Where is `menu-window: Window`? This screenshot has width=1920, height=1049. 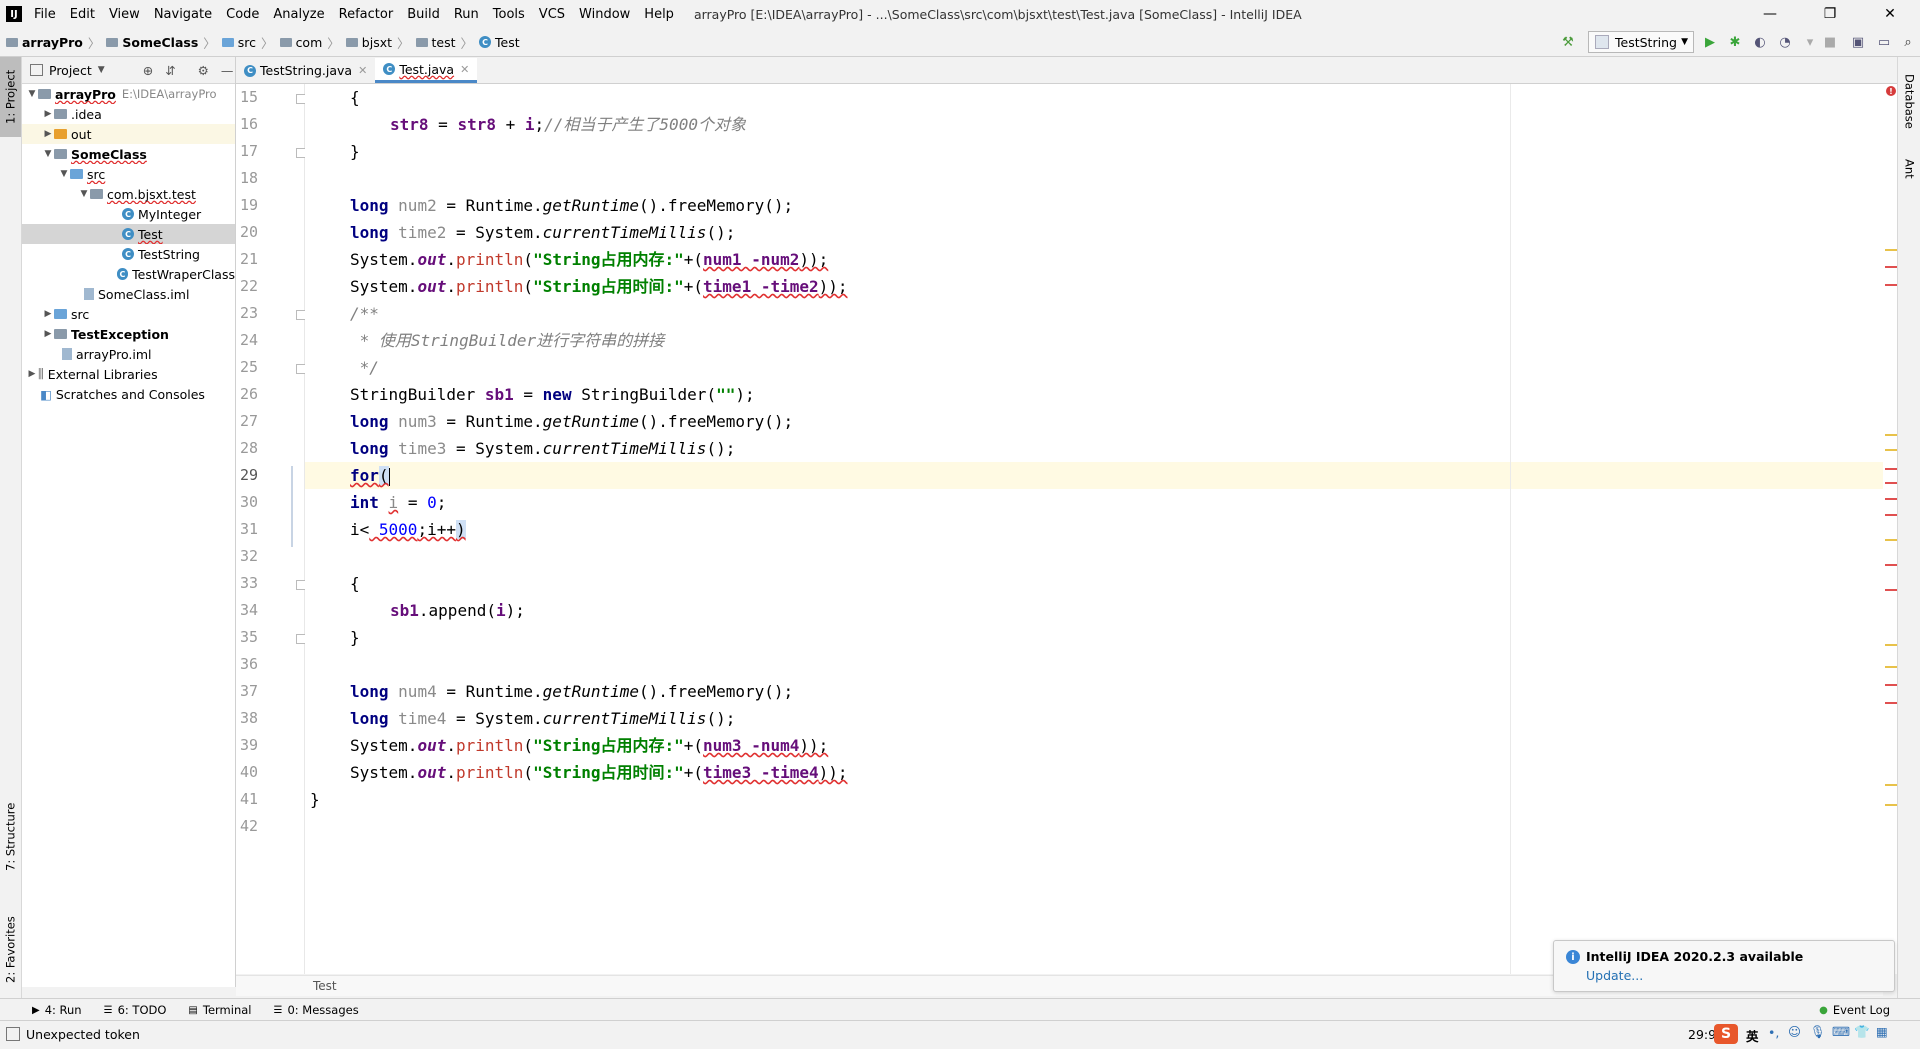 menu-window: Window is located at coordinates (604, 14).